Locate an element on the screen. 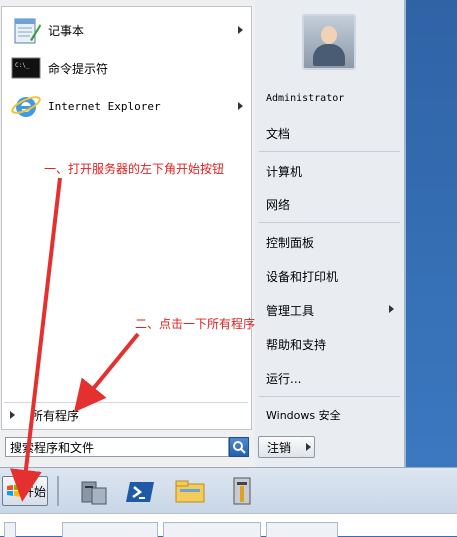  arrow-to-start-button is located at coordinates (35, 339).